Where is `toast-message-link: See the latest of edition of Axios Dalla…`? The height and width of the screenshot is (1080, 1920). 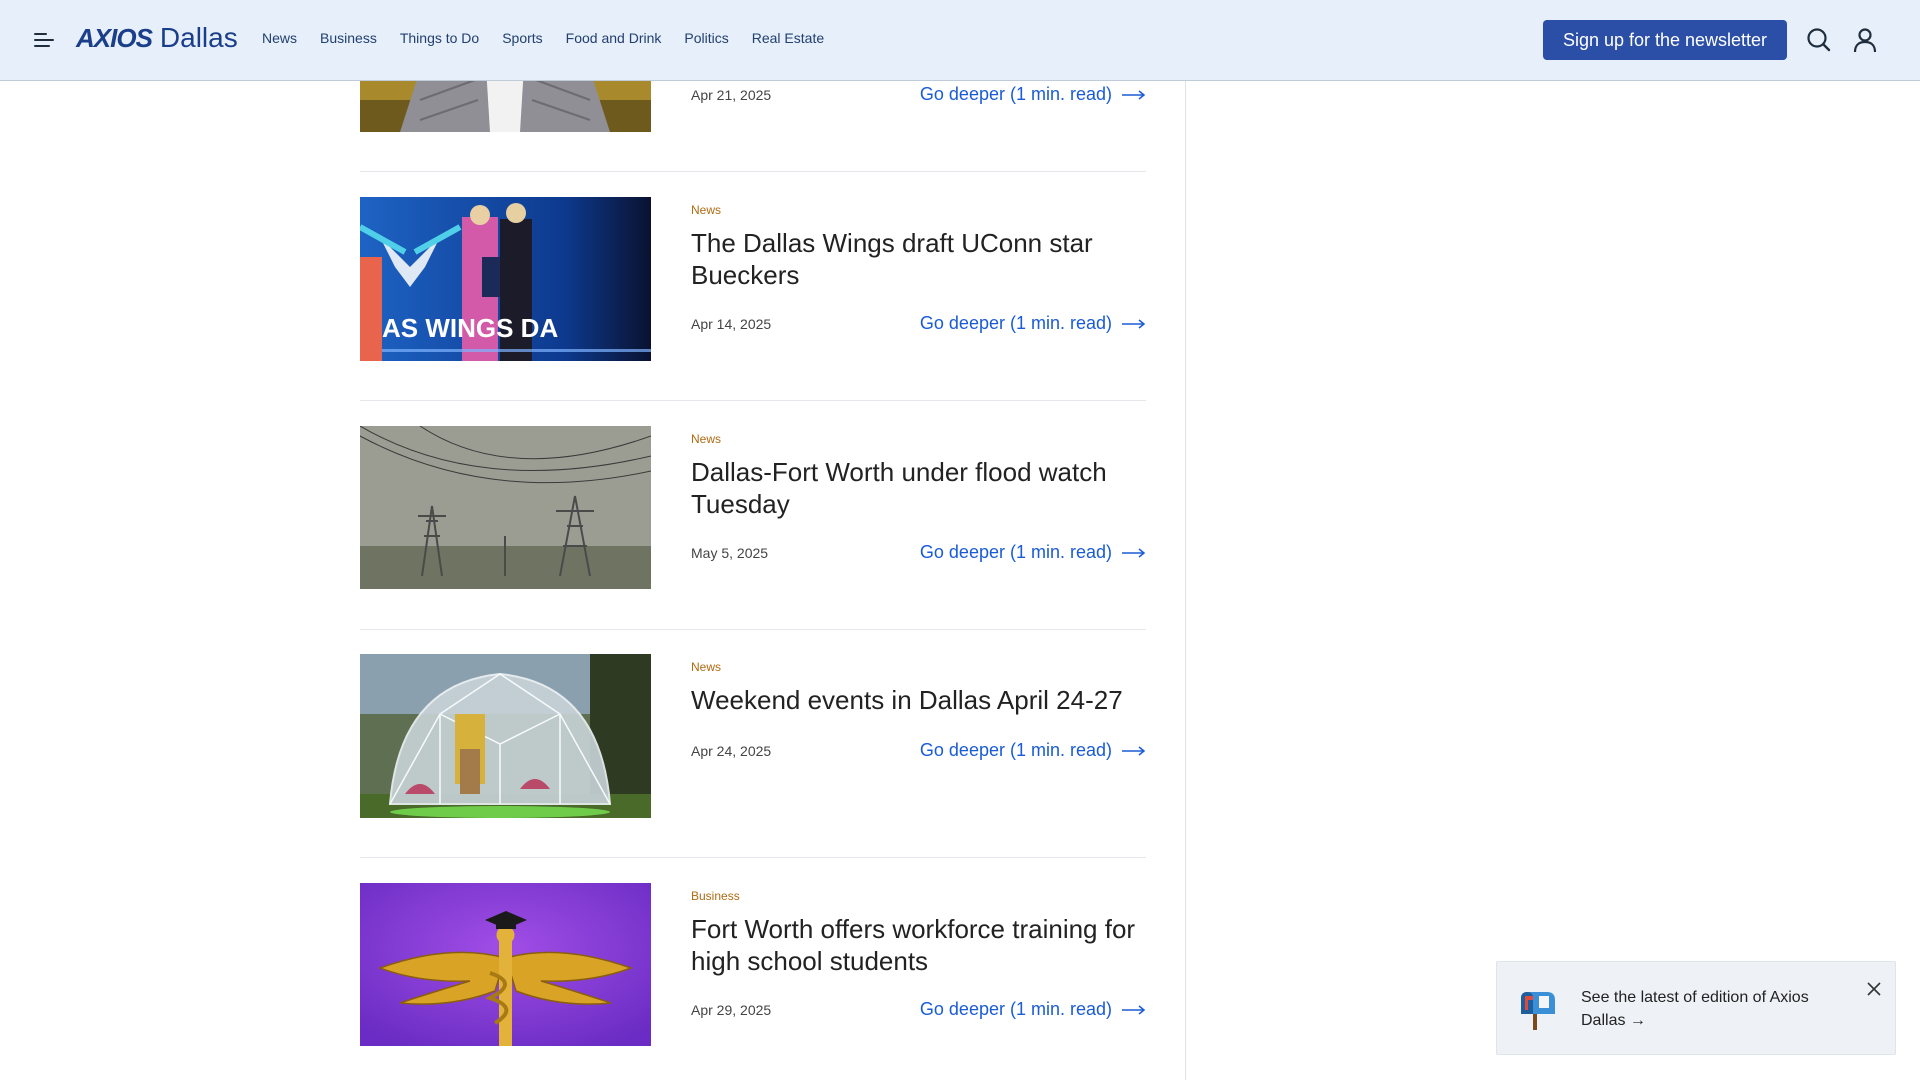 toast-message-link: See the latest of edition of Axios Dalla… is located at coordinates (1706, 1009).